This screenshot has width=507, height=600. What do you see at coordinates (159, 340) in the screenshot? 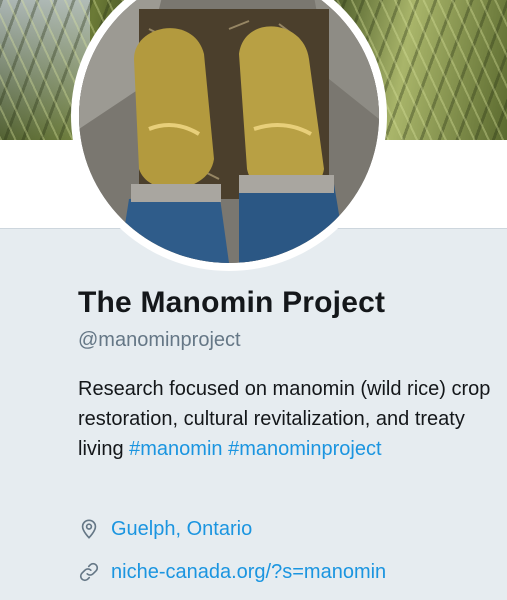
I see `profile-handle: @manominproject` at bounding box center [159, 340].